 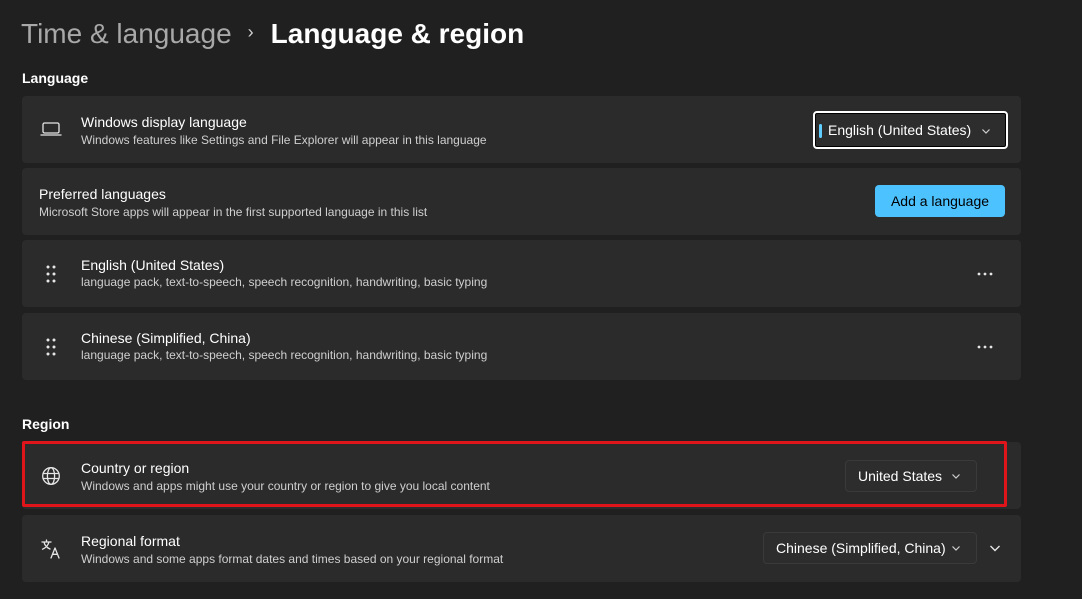 What do you see at coordinates (900, 476) in the screenshot?
I see `country-region-selected: United States` at bounding box center [900, 476].